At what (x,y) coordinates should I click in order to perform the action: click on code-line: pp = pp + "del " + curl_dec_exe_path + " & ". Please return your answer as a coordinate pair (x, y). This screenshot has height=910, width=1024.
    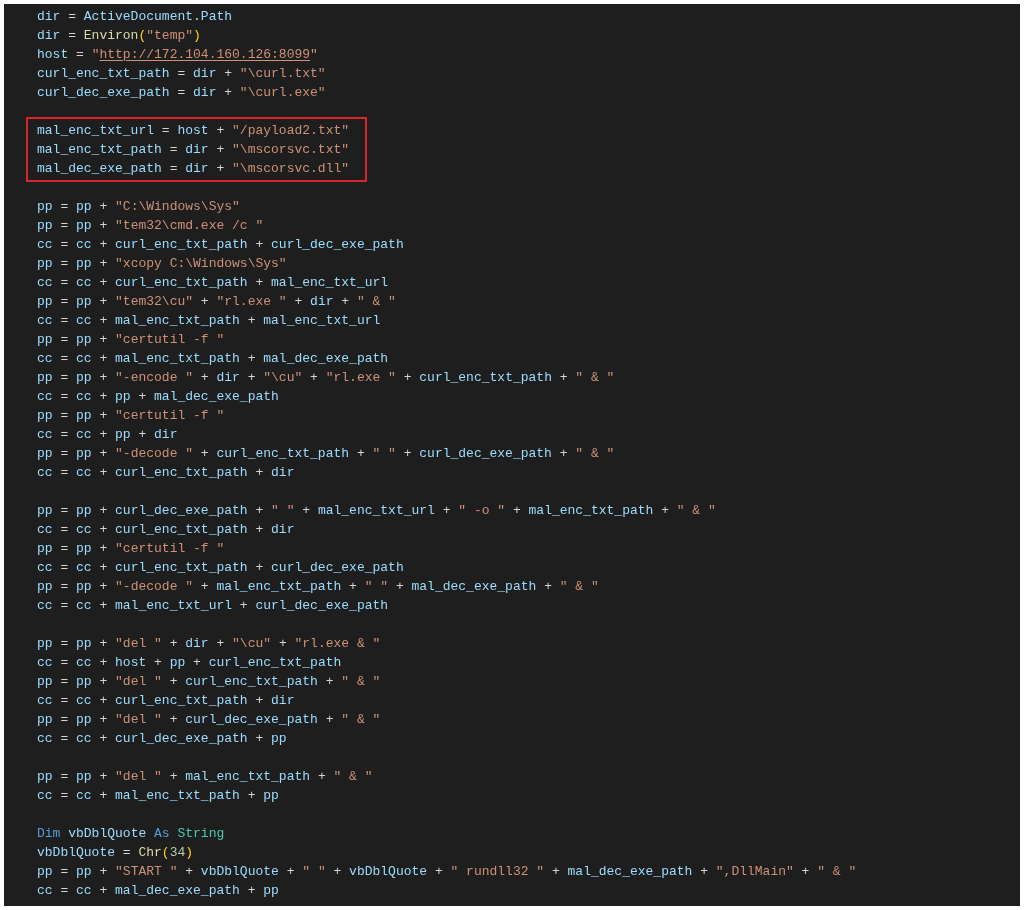
    Looking at the image, I should click on (209, 720).